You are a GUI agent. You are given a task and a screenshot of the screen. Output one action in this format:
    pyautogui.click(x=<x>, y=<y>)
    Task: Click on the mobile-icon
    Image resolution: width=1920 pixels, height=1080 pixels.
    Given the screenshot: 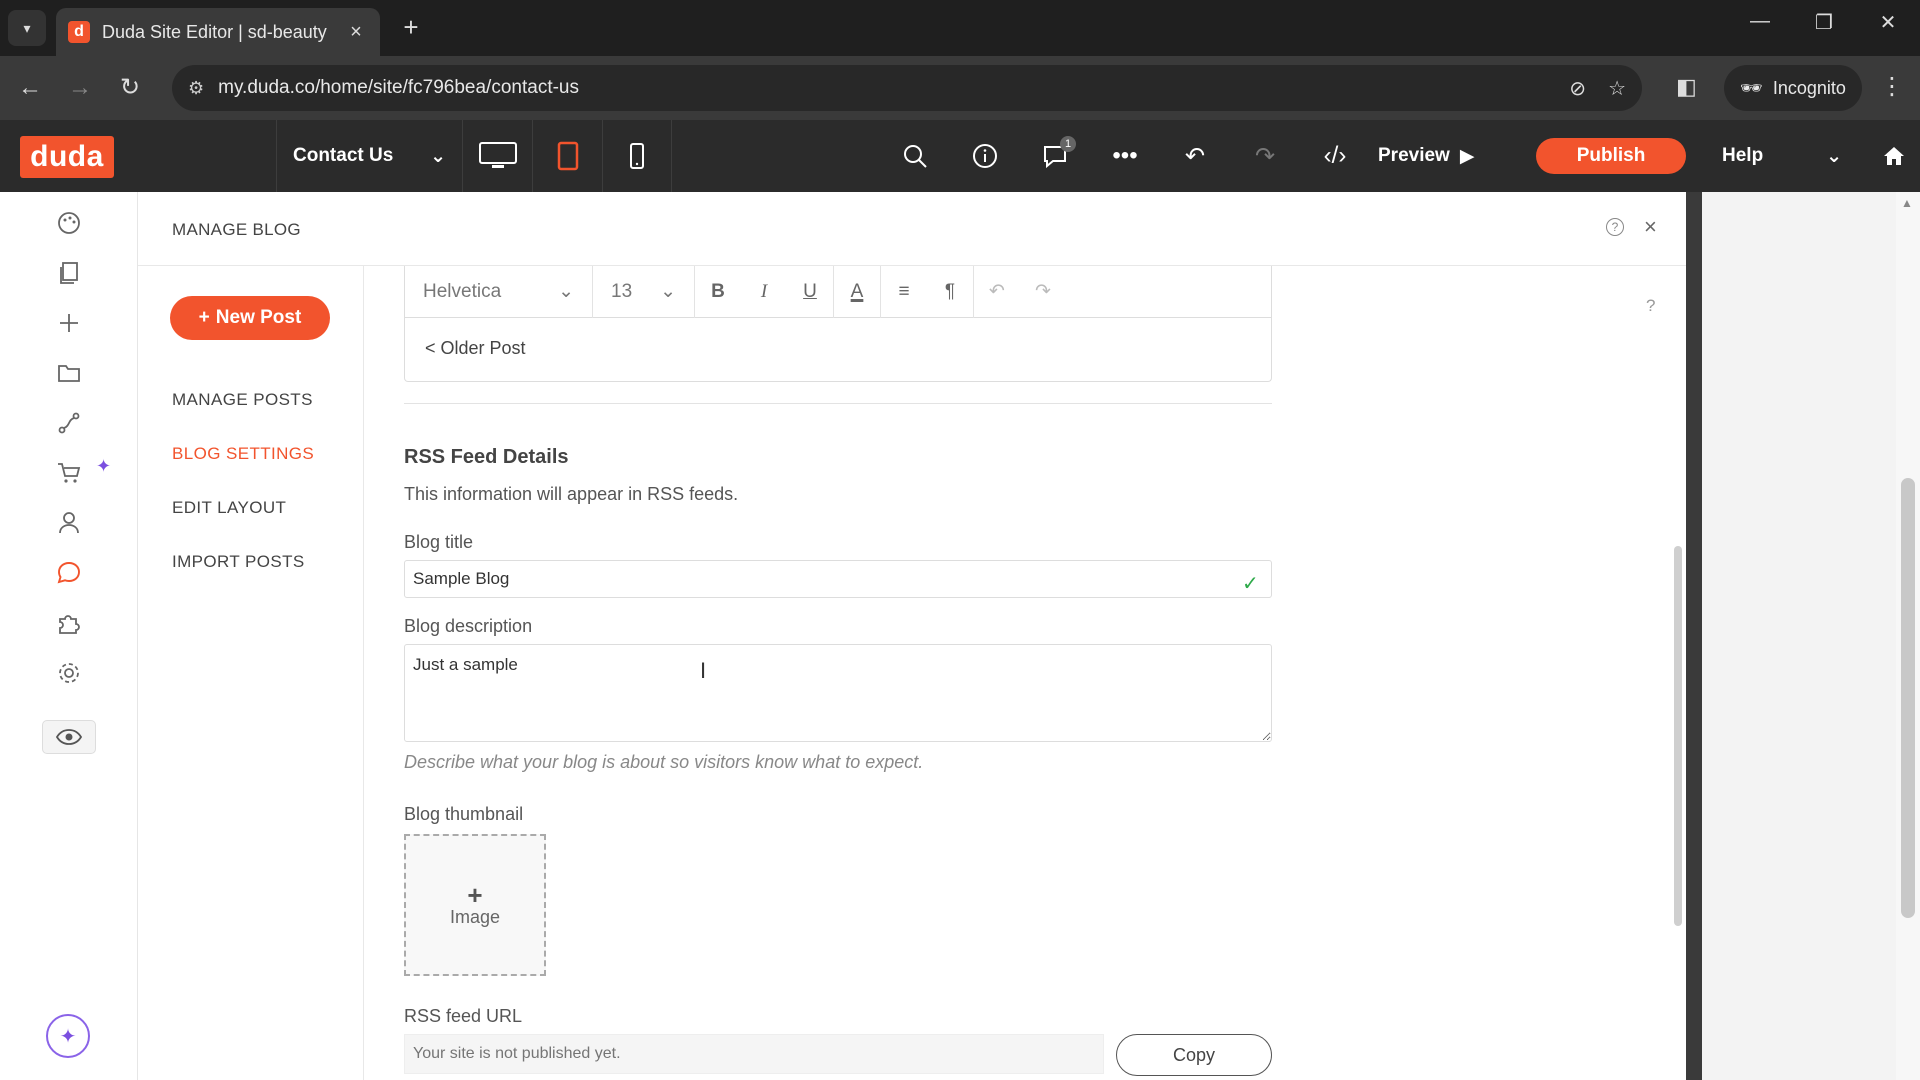 What is the action you would take?
    pyautogui.click(x=637, y=156)
    